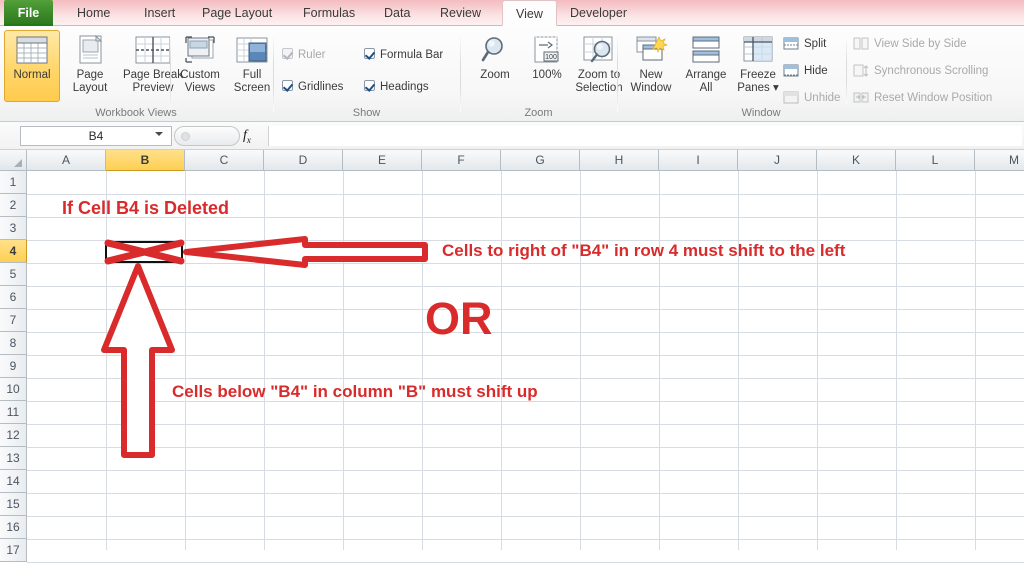  What do you see at coordinates (159, 134) in the screenshot?
I see `chevron-down-icon` at bounding box center [159, 134].